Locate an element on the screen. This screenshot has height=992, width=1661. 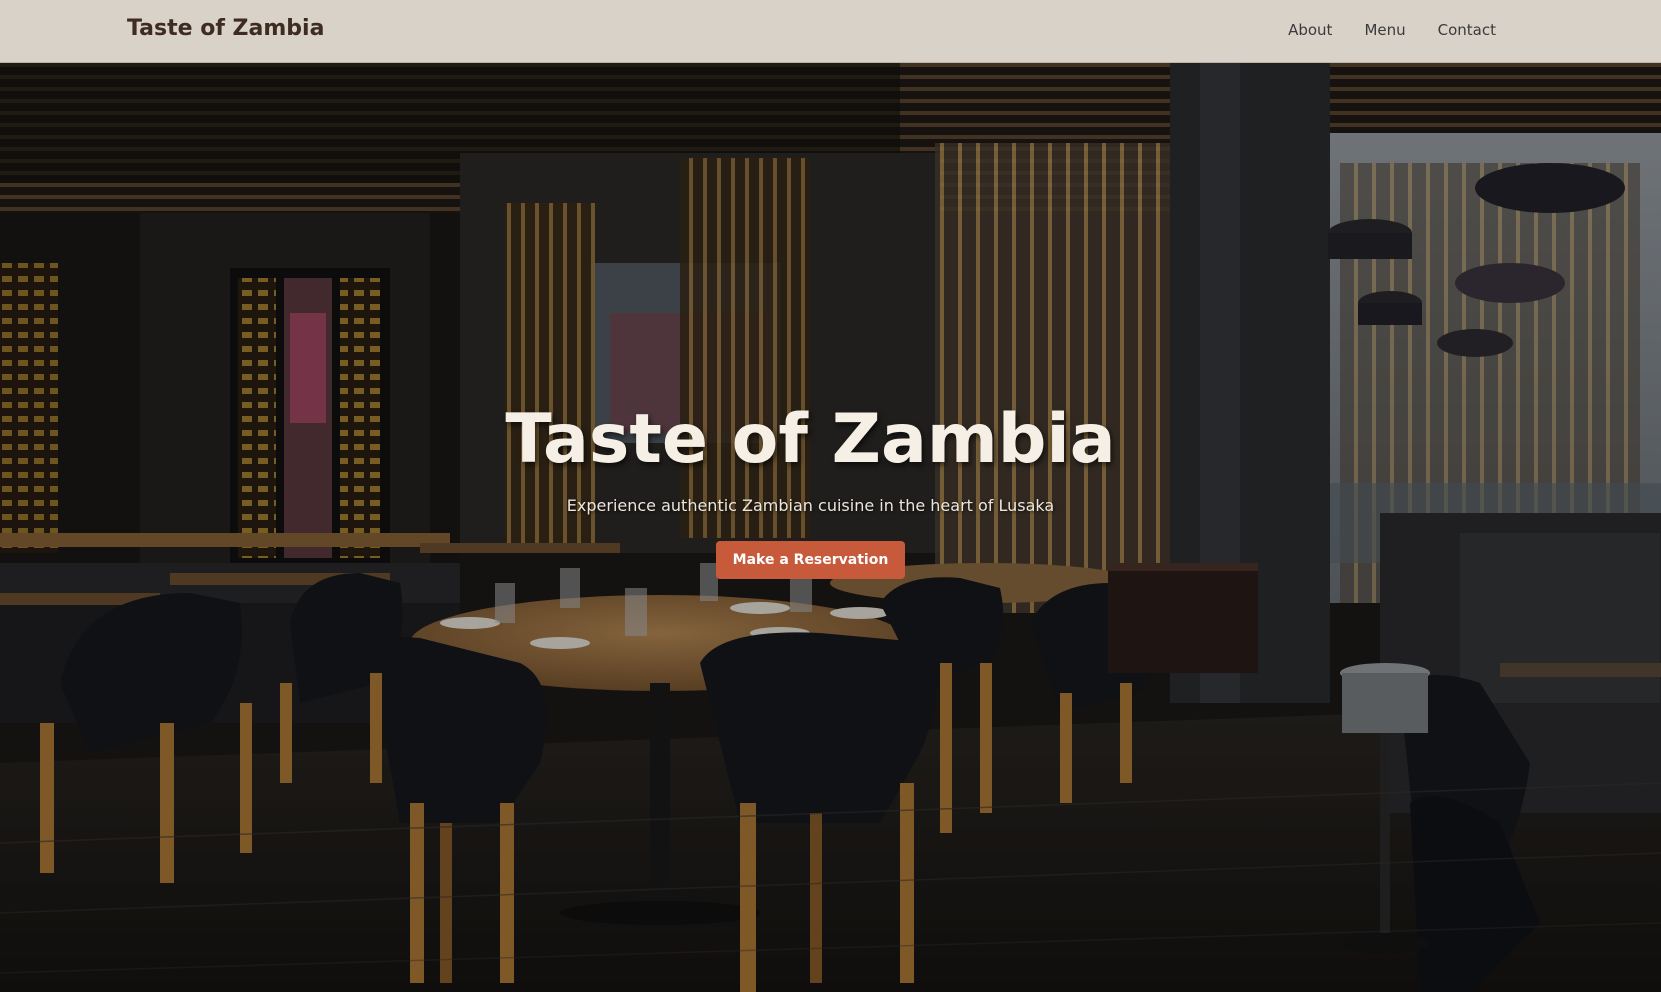
hero-title: Taste of Zambia is located at coordinates (810, 439).